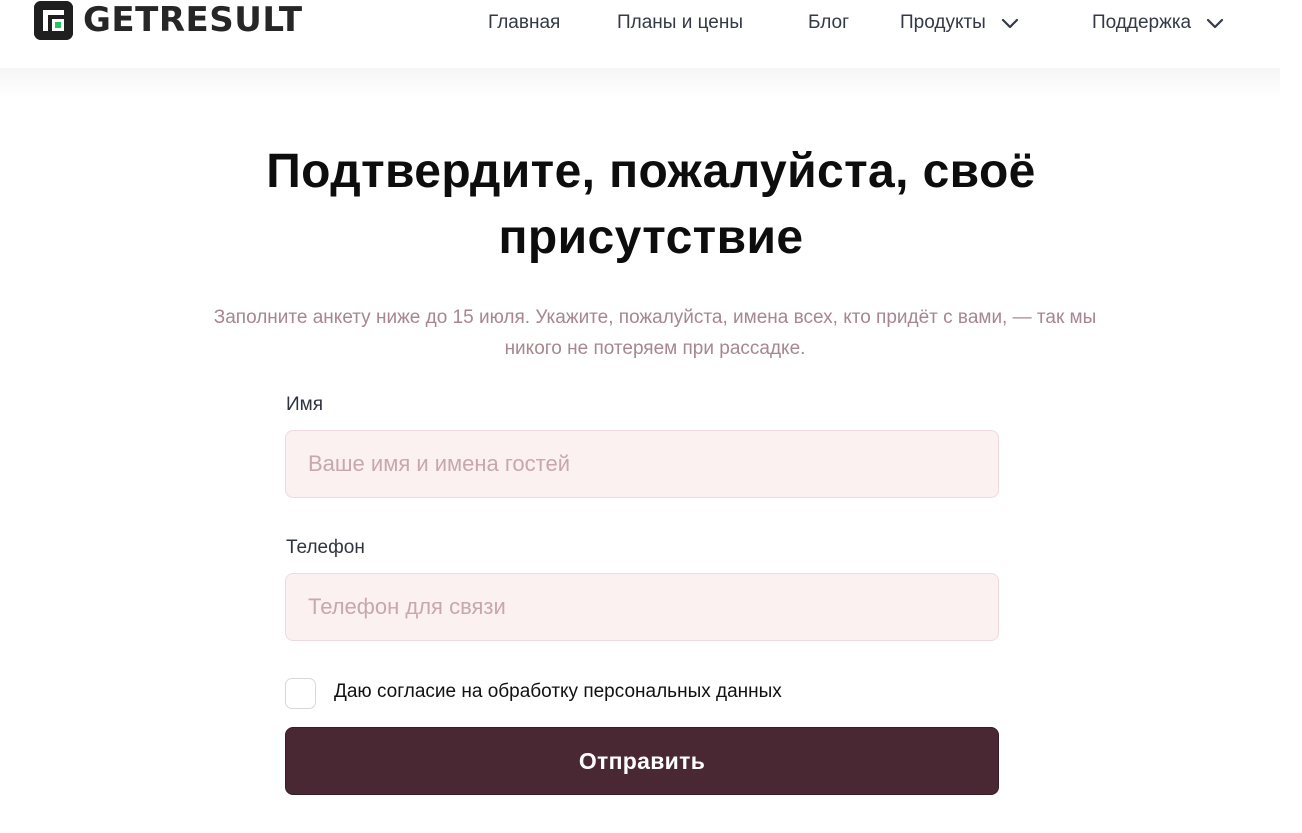 The height and width of the screenshot is (833, 1302). Describe the element at coordinates (642, 761) in the screenshot. I see `submit-button: Отправить` at that location.